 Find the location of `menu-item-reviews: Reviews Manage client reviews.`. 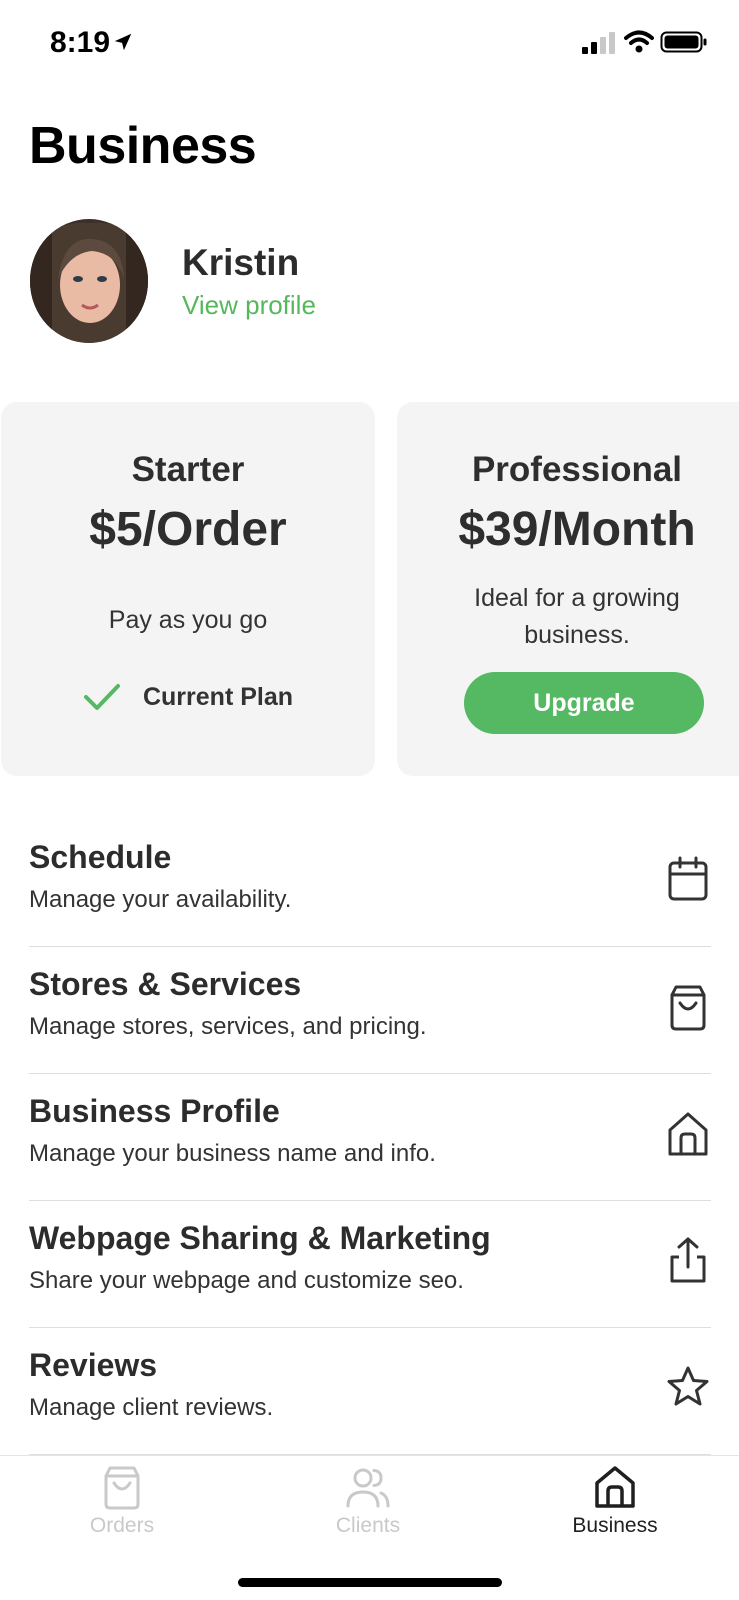

menu-item-reviews: Reviews Manage client reviews. is located at coordinates (370, 1391).